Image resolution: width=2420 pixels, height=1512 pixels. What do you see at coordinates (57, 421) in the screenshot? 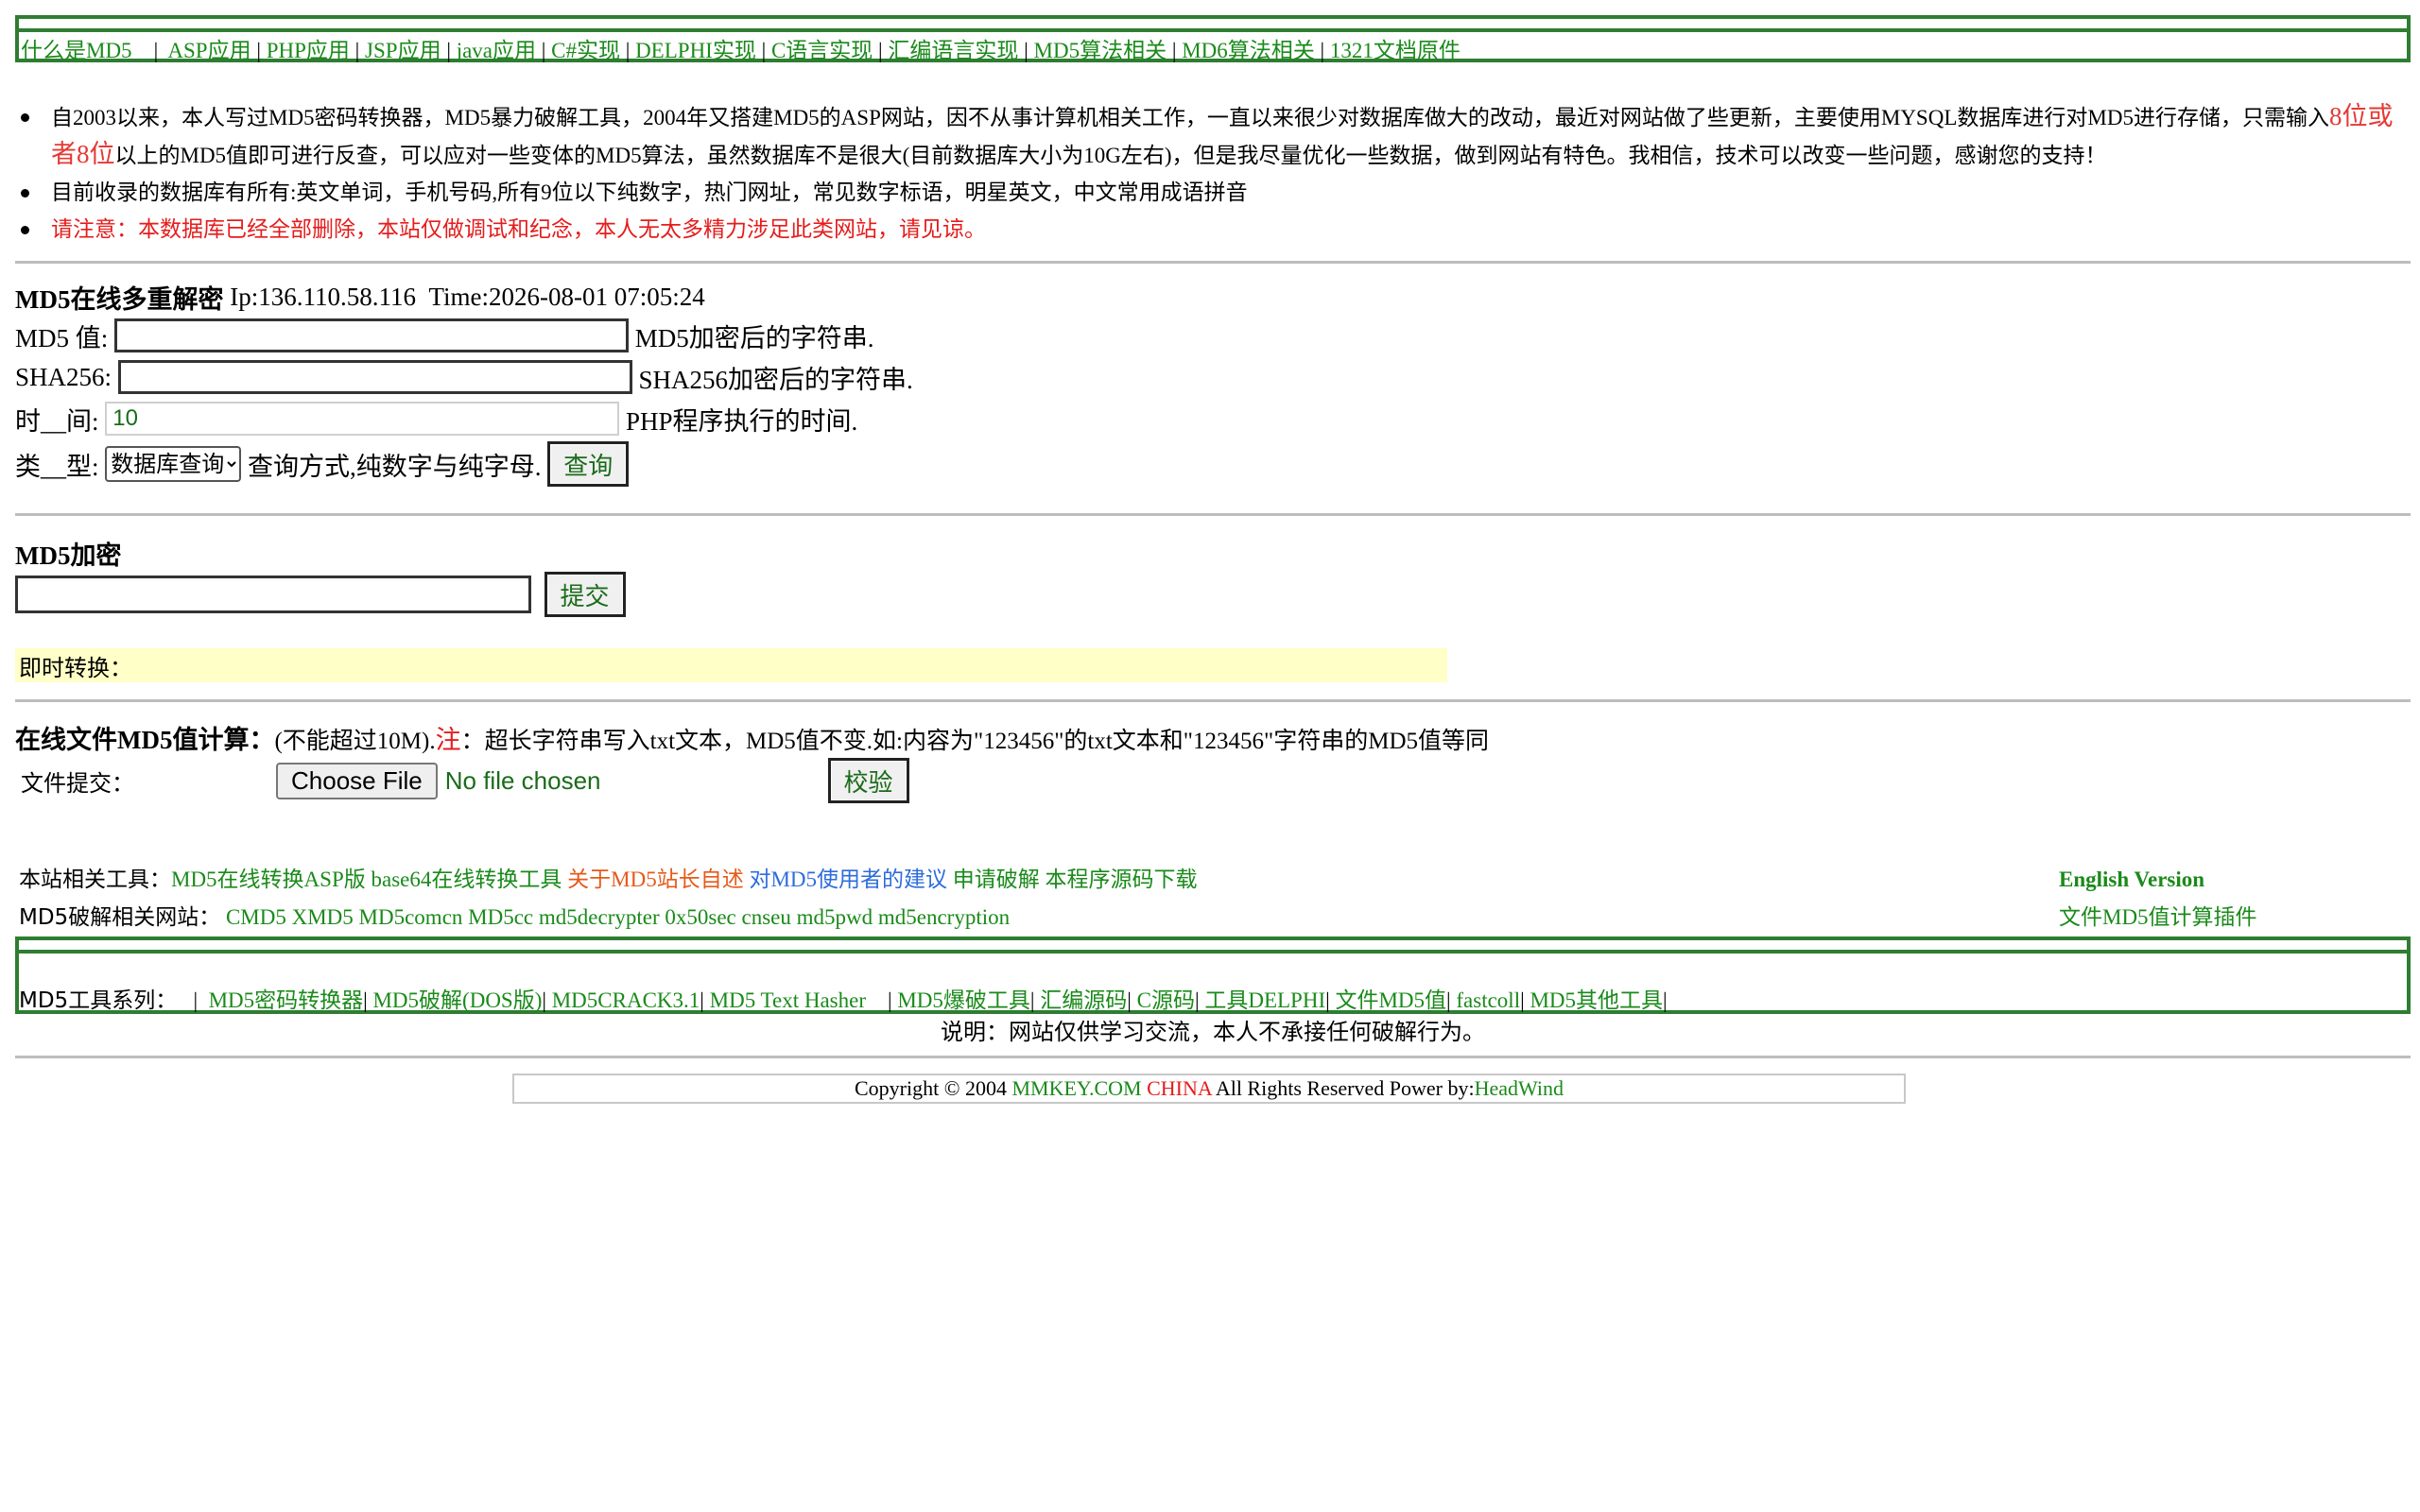
I see `time-label: 时__间:` at bounding box center [57, 421].